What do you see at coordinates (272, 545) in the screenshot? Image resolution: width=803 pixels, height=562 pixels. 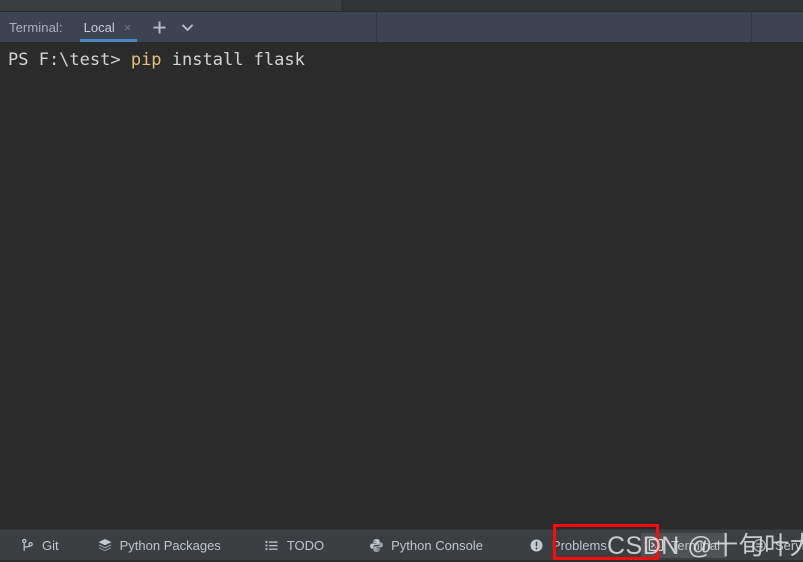 I see `list-icon` at bounding box center [272, 545].